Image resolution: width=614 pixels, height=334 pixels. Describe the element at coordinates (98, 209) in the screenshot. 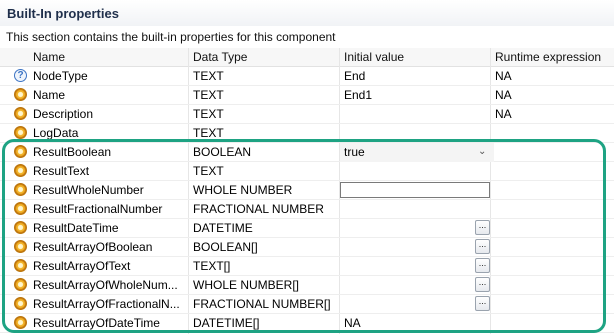

I see `property-name: ResultFractionalNumber` at that location.